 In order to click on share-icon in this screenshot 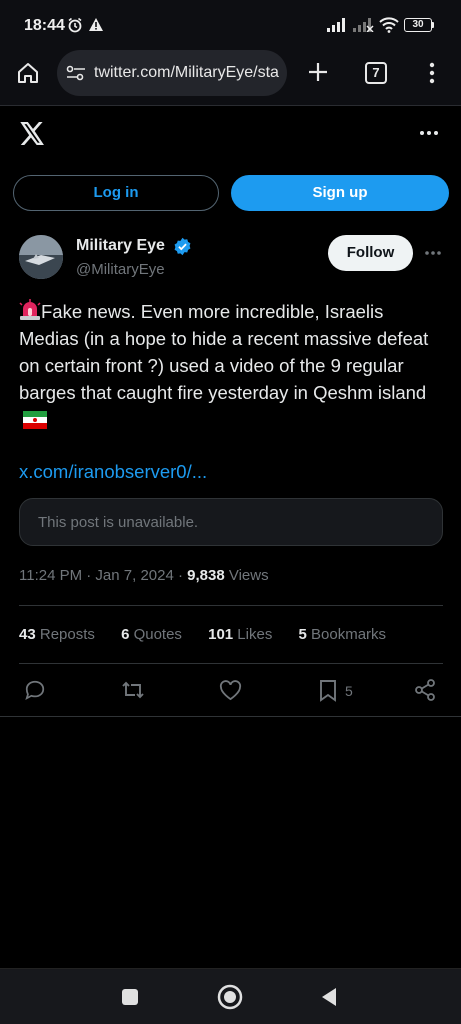, I will do `click(425, 690)`.